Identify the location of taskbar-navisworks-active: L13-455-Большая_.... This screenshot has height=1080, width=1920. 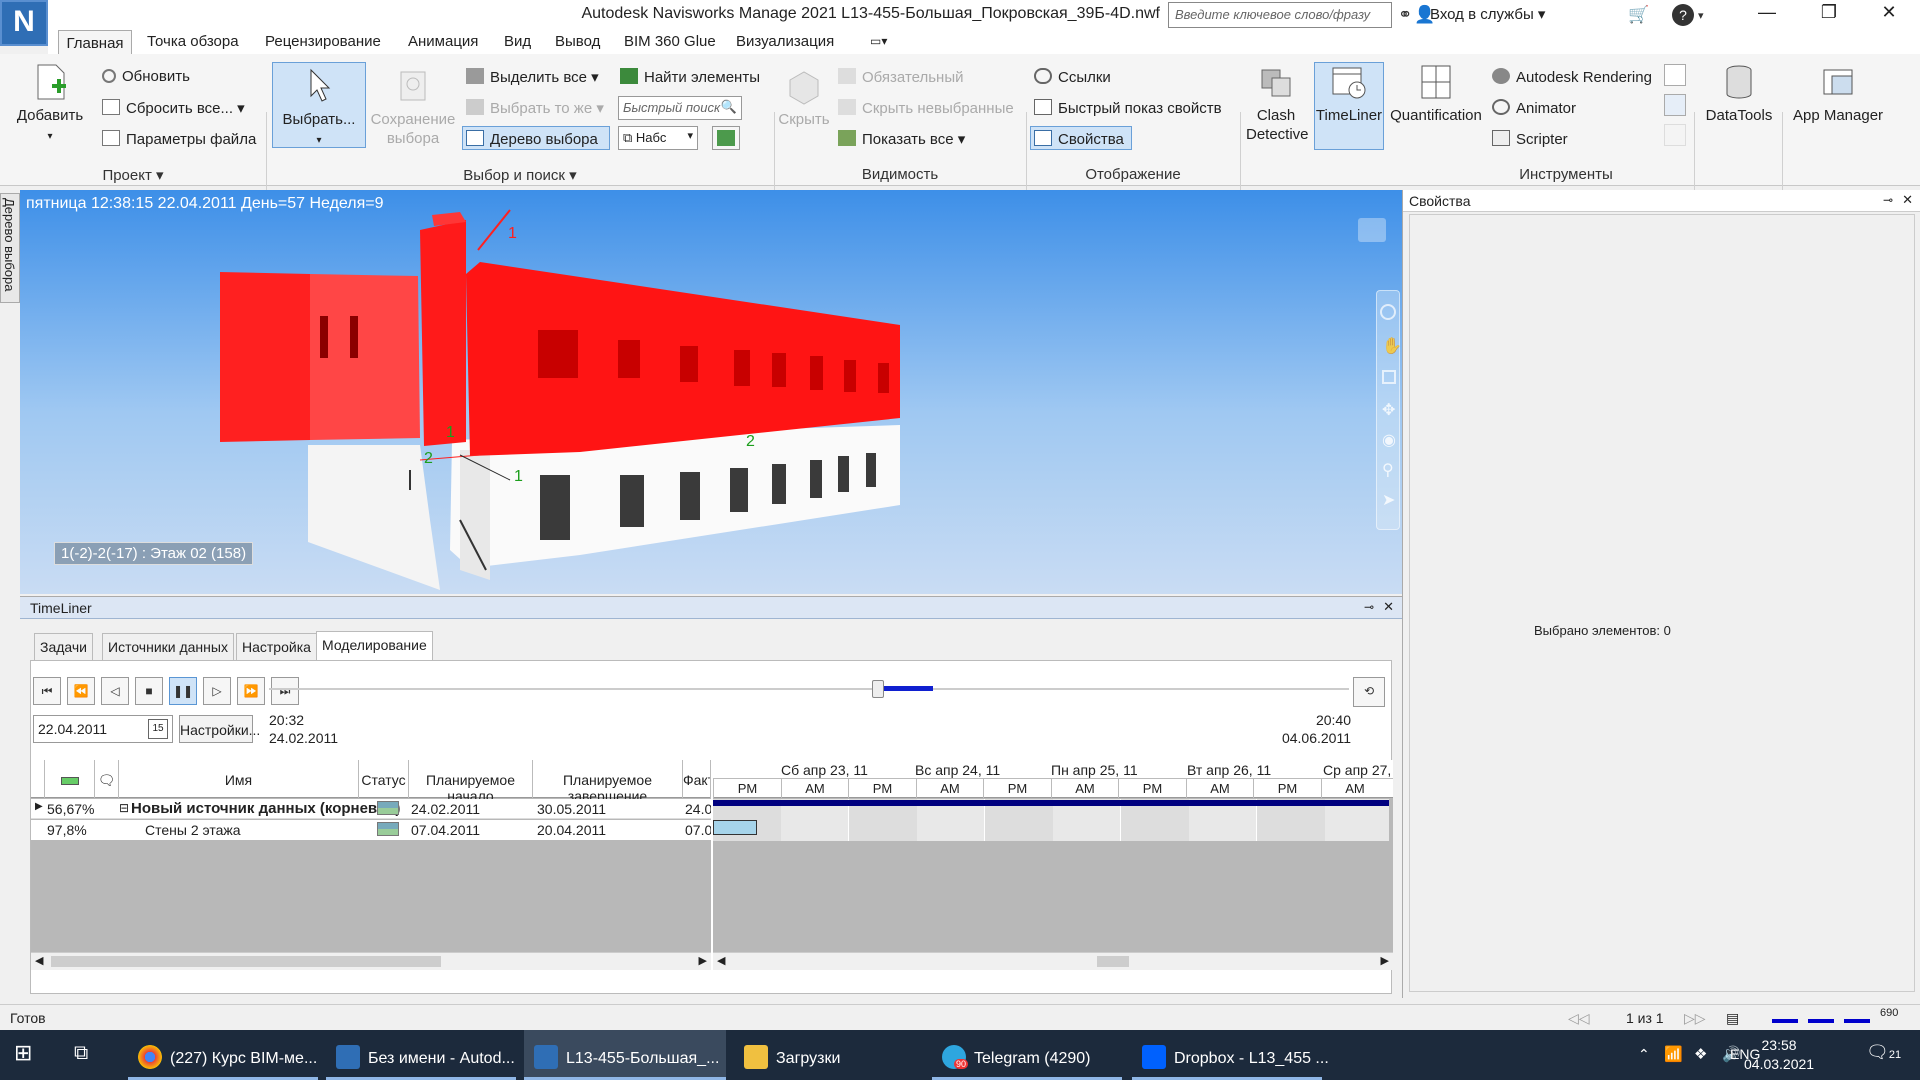
(625, 1055).